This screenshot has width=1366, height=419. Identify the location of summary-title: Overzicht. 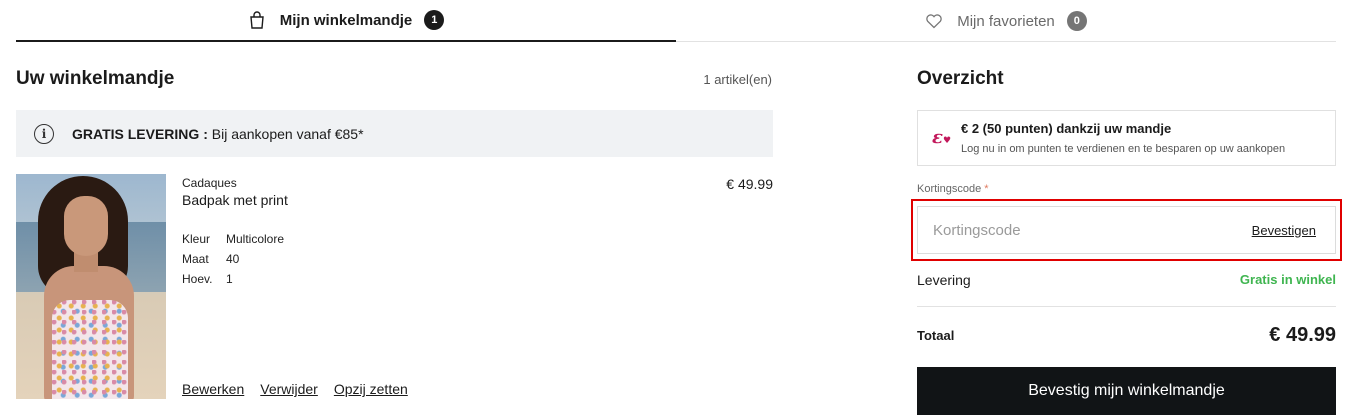
(960, 78).